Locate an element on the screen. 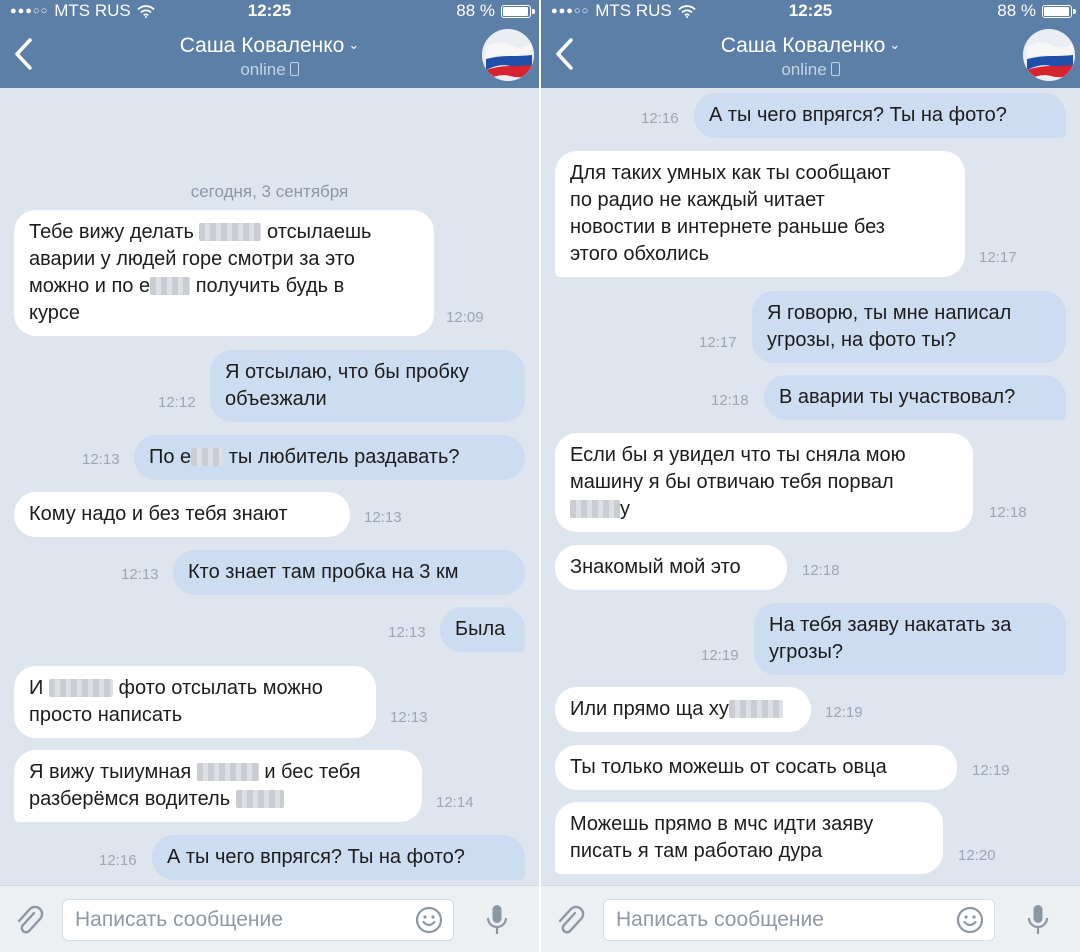 Image resolution: width=1080 pixels, height=952 pixels. message-bubble-outgoing: Была is located at coordinates (482, 629).